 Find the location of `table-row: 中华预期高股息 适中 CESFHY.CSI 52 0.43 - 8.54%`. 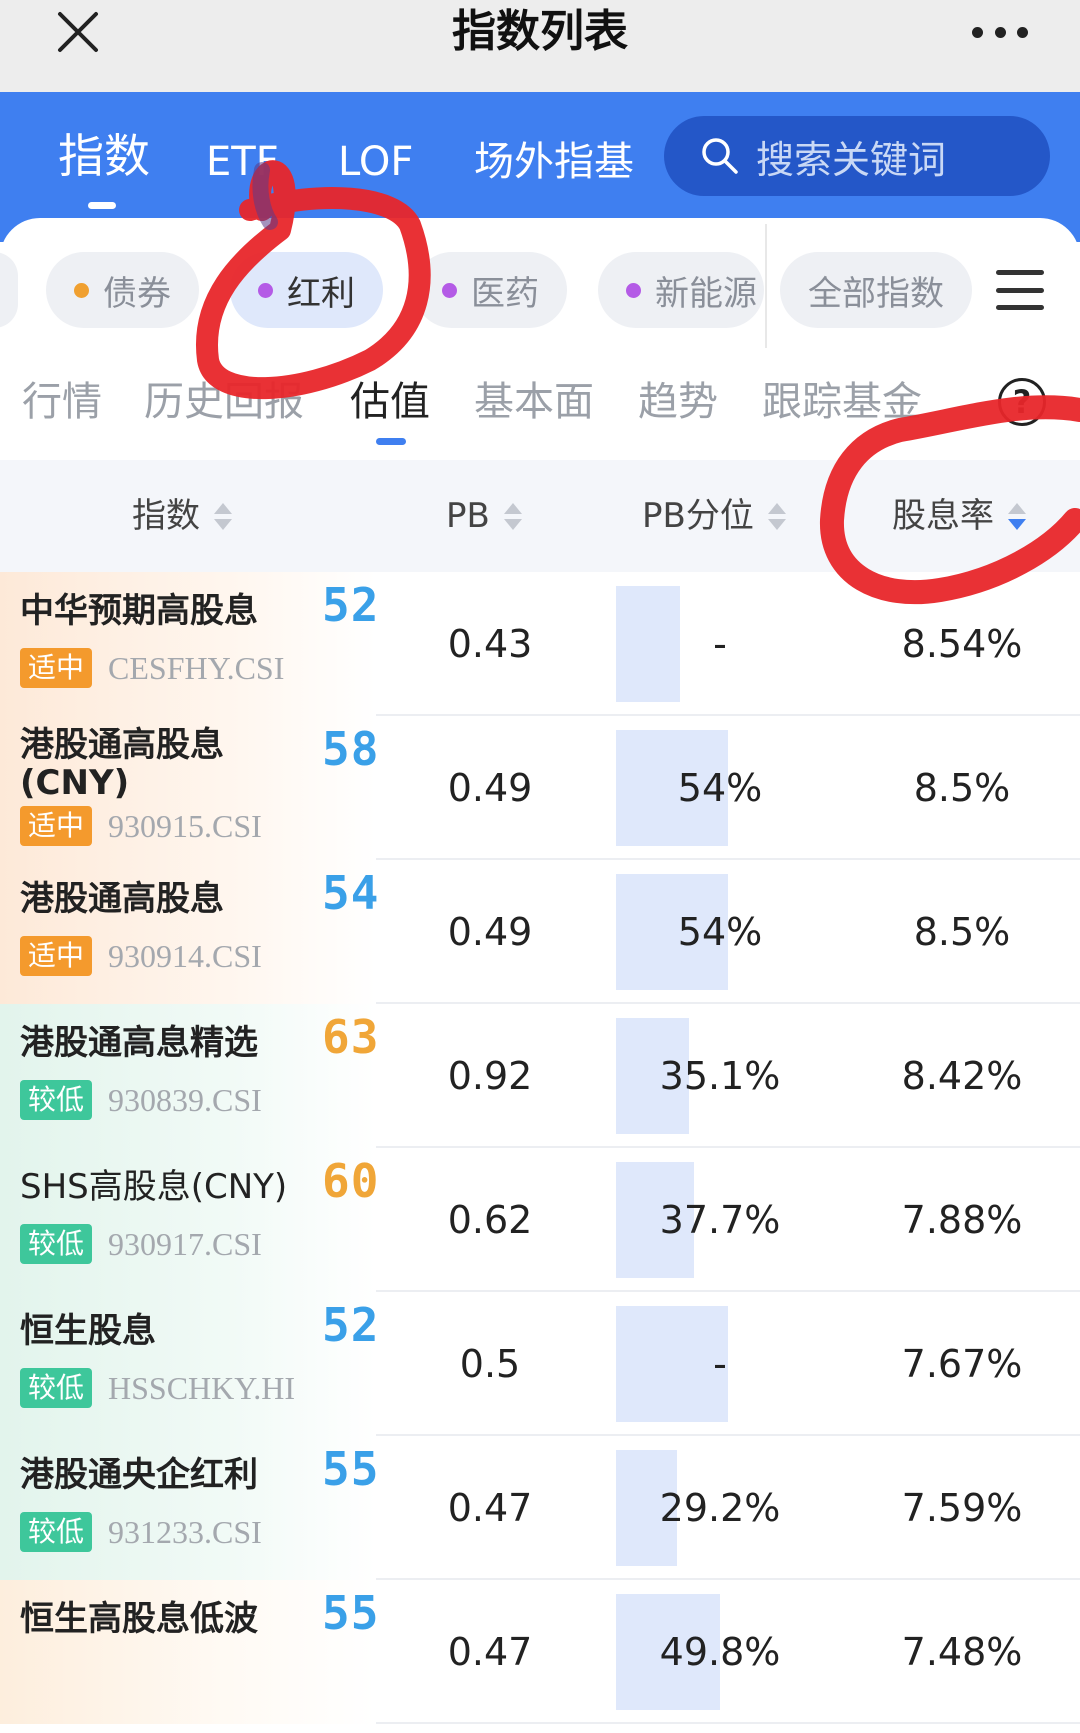

table-row: 中华预期高股息 适中 CESFHY.CSI 52 0.43 - 8.54% is located at coordinates (540, 644).